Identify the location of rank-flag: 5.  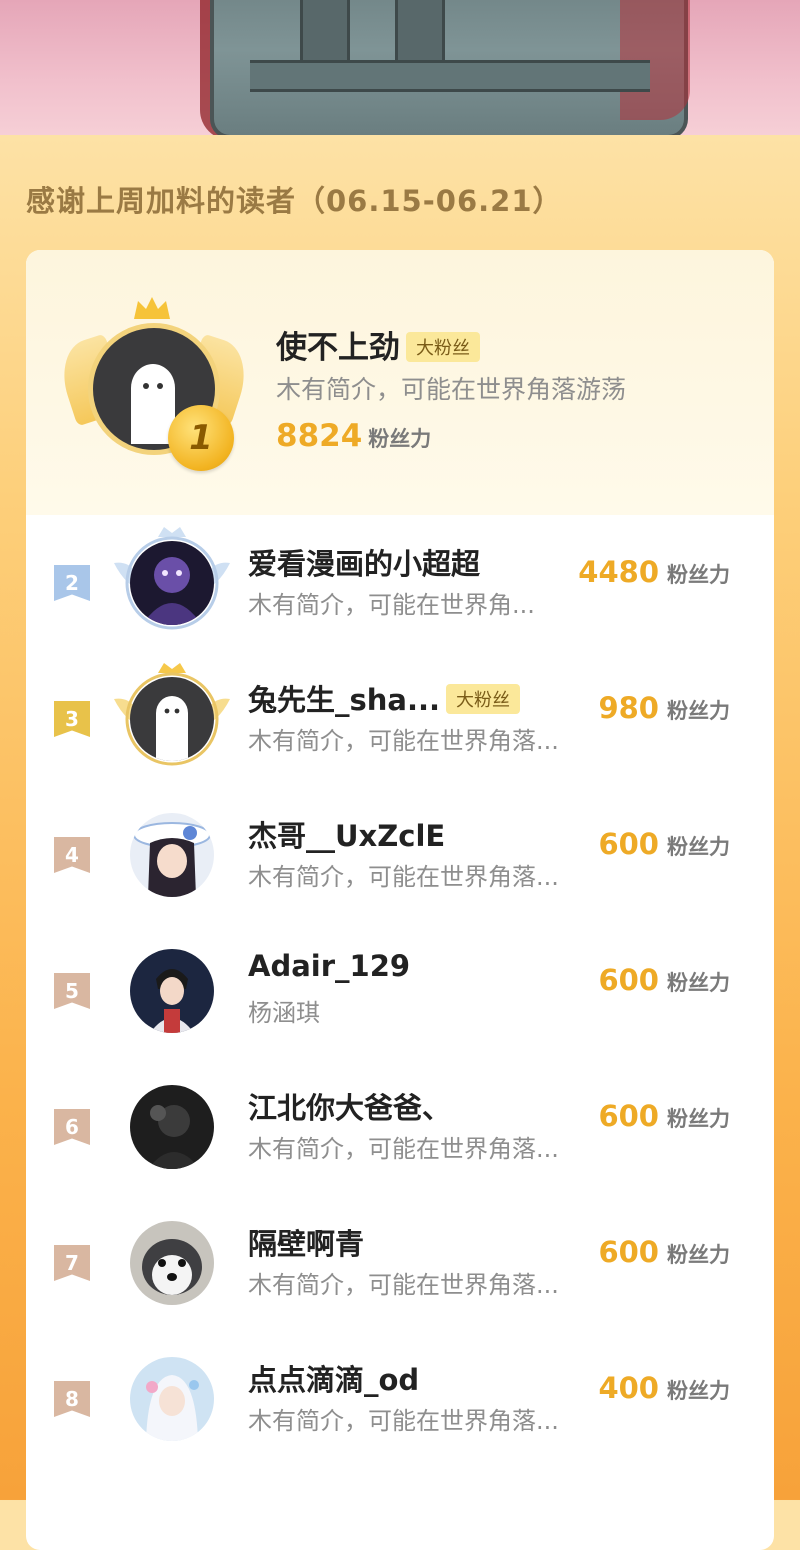
(72, 991).